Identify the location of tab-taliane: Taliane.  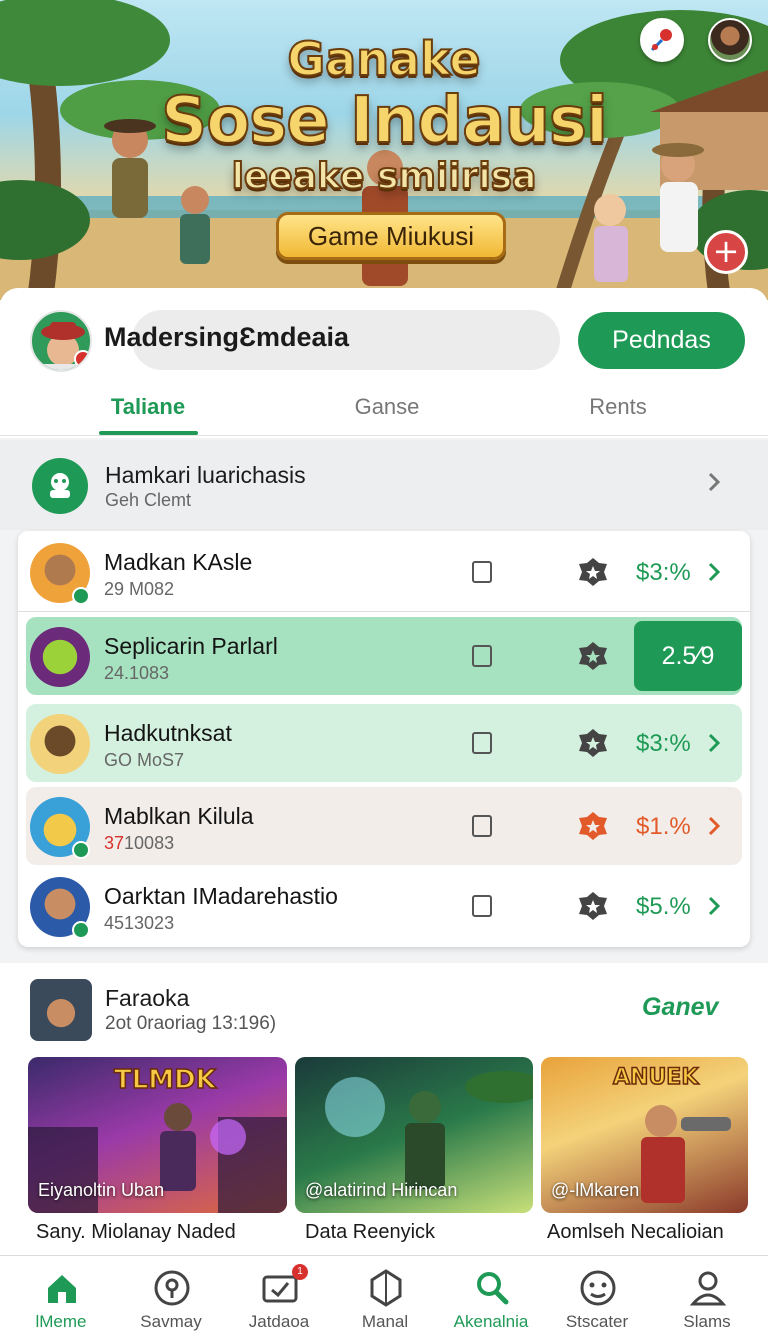
(148, 407).